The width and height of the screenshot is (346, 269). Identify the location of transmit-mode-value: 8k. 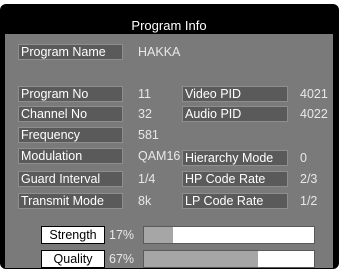
(145, 201).